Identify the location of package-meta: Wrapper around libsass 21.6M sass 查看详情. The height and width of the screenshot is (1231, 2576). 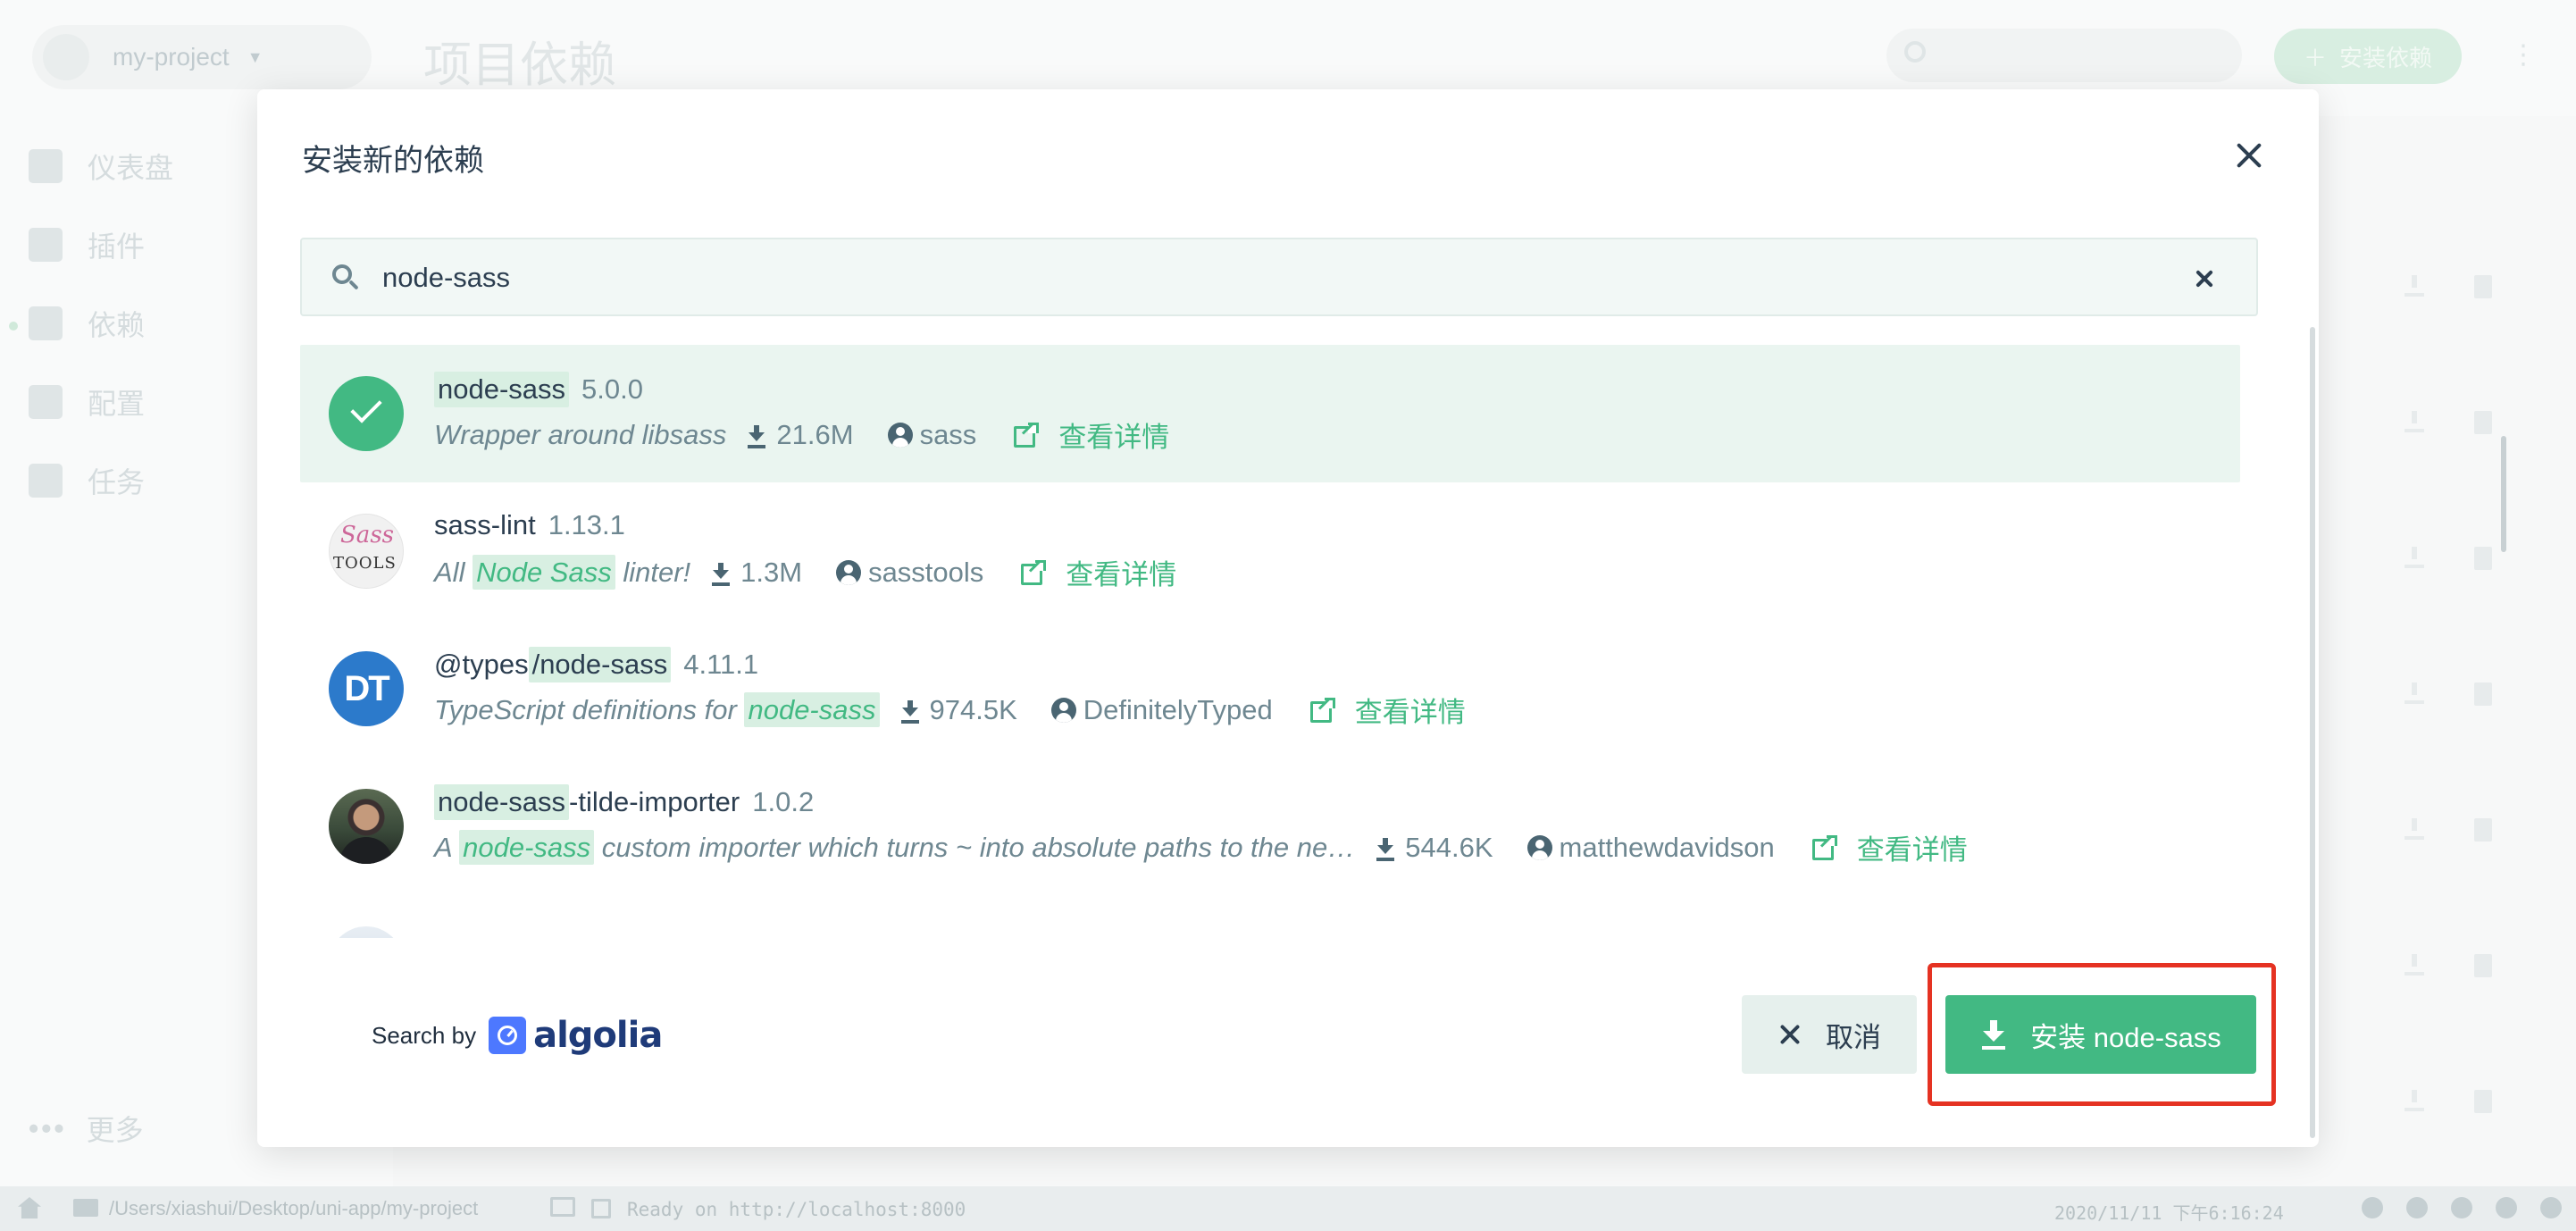
(802, 435).